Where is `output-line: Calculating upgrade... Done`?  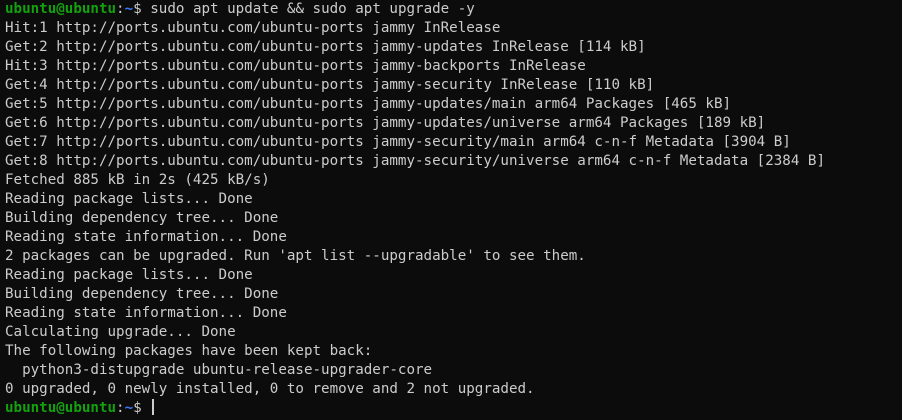
output-line: Calculating upgrade... Done is located at coordinates (120, 332).